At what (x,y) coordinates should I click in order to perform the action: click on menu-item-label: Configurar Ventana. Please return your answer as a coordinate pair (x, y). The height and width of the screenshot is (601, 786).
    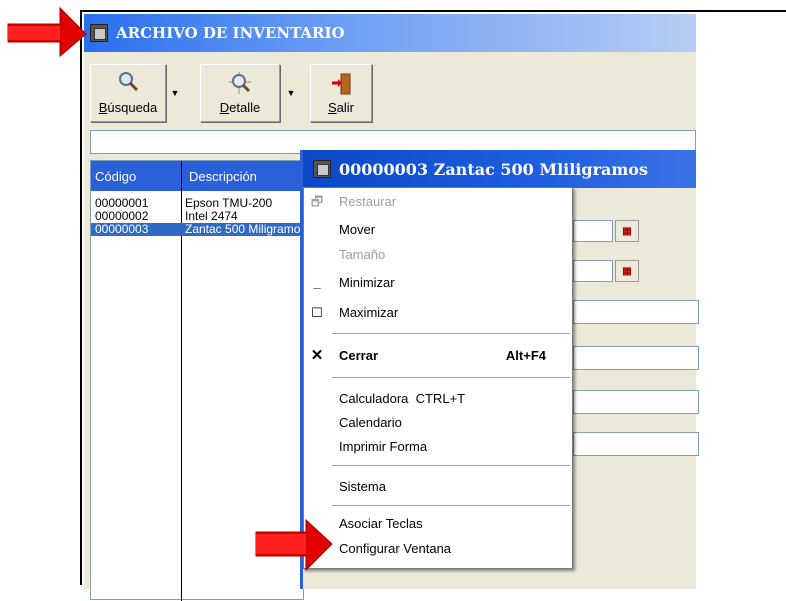
    Looking at the image, I should click on (395, 548).